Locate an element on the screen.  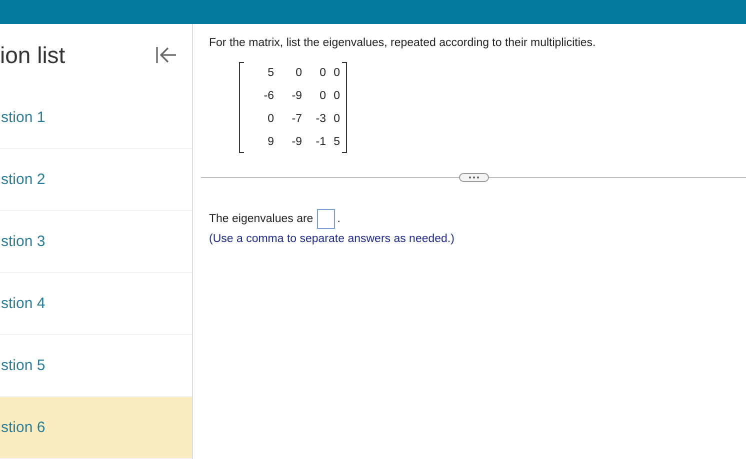
ellipsis-icon is located at coordinates (474, 177).